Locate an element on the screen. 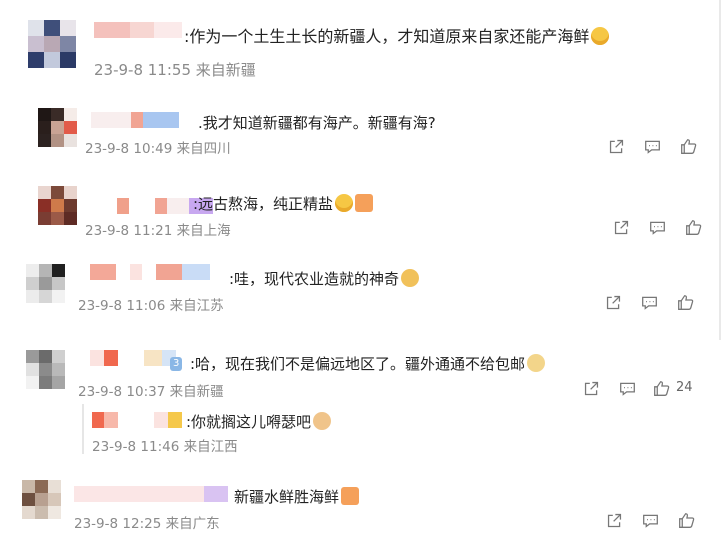 The image size is (723, 553). comment-text: :远古熬海，纯正精盐 is located at coordinates (283, 203).